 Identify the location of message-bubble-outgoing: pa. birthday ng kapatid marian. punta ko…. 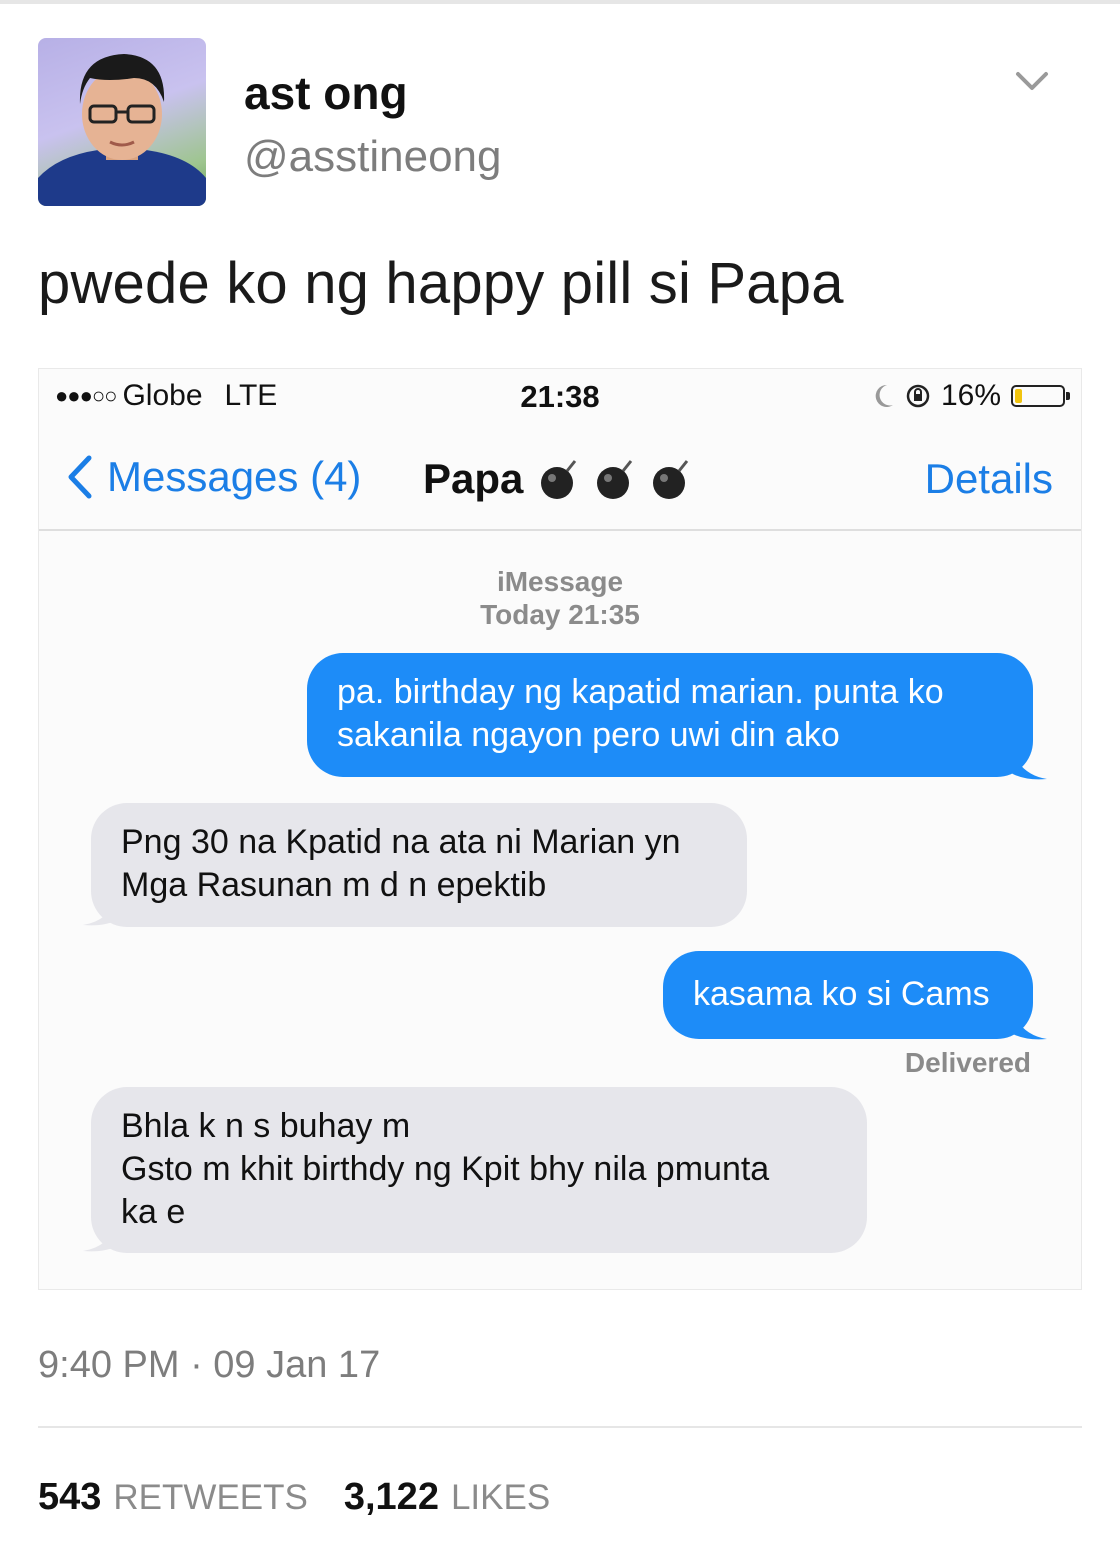
(670, 715).